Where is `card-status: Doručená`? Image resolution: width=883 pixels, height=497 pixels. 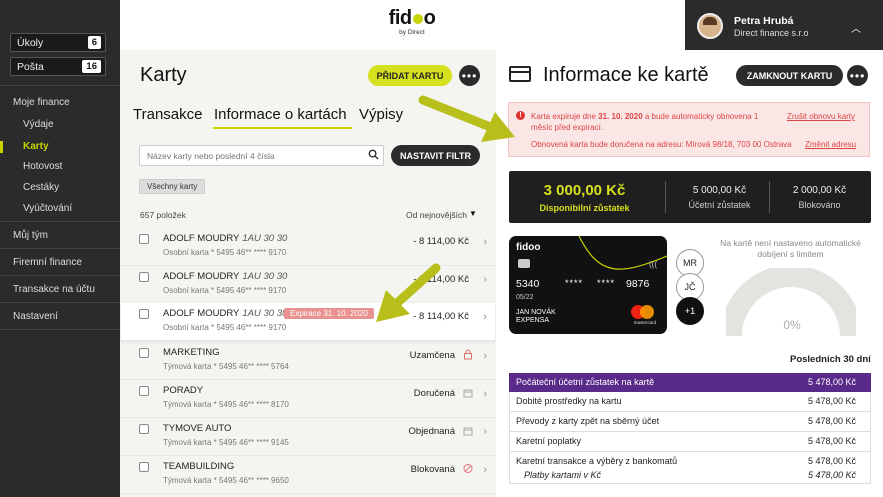 card-status: Doručená is located at coordinates (434, 393).